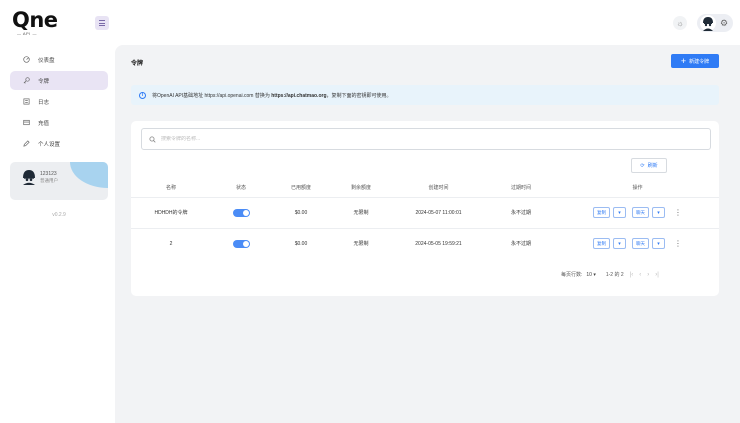 The image size is (740, 423). I want to click on menu-toggle-button, so click(102, 23).